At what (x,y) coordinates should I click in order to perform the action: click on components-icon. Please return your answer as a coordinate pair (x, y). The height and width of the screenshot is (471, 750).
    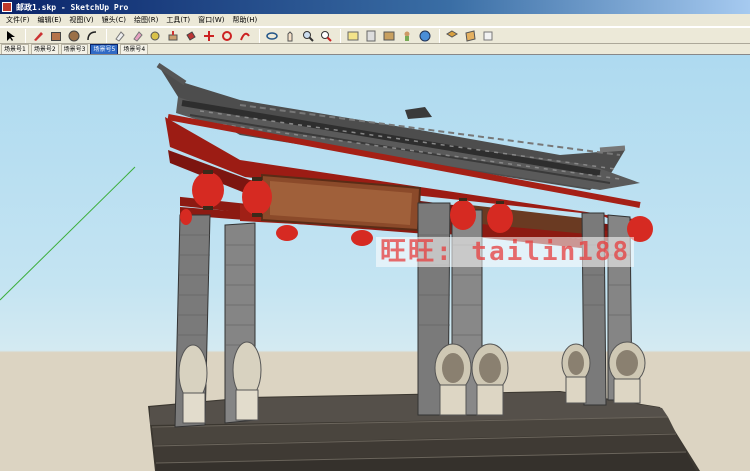
    Looking at the image, I should click on (451, 35).